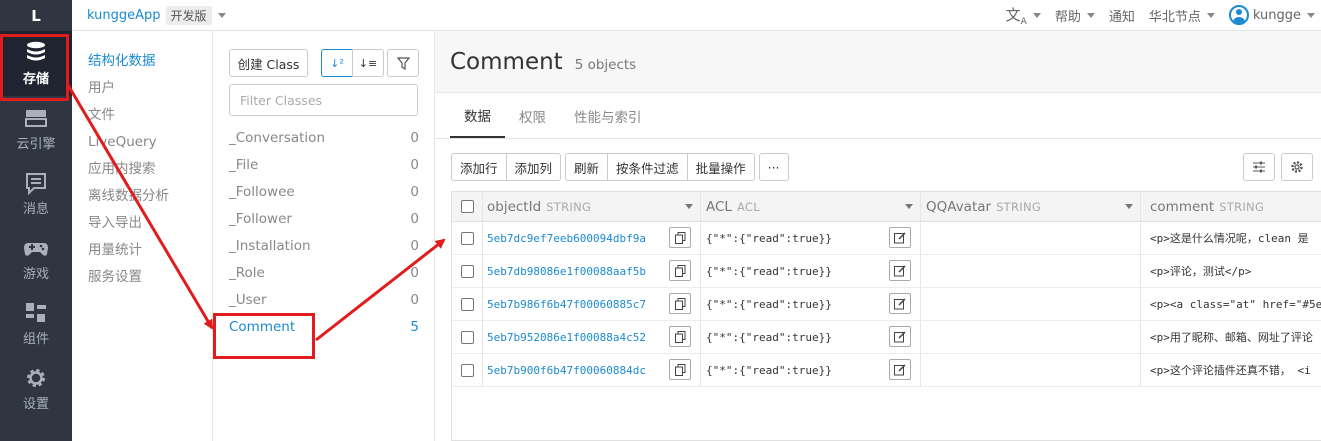  What do you see at coordinates (566, 271) in the screenshot?
I see `object-id-link: 5eb7db98086e1f00088aaf5b` at bounding box center [566, 271].